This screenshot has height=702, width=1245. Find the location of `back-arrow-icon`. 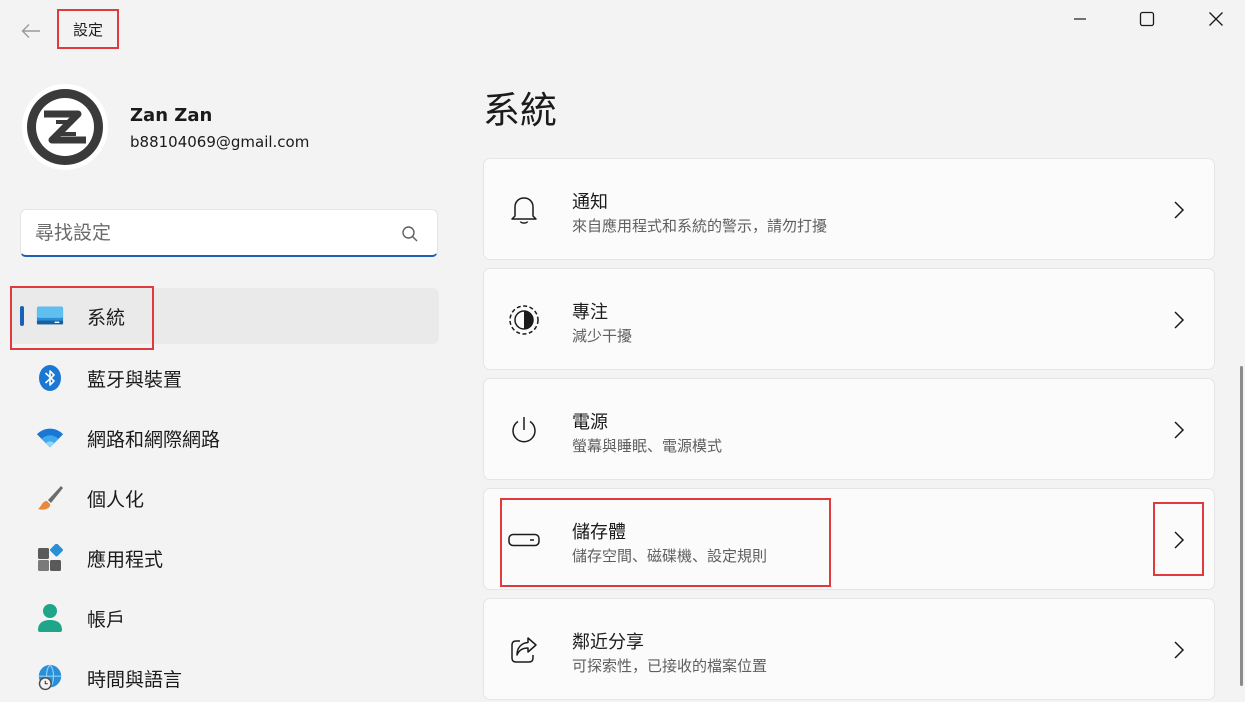

back-arrow-icon is located at coordinates (30, 31).